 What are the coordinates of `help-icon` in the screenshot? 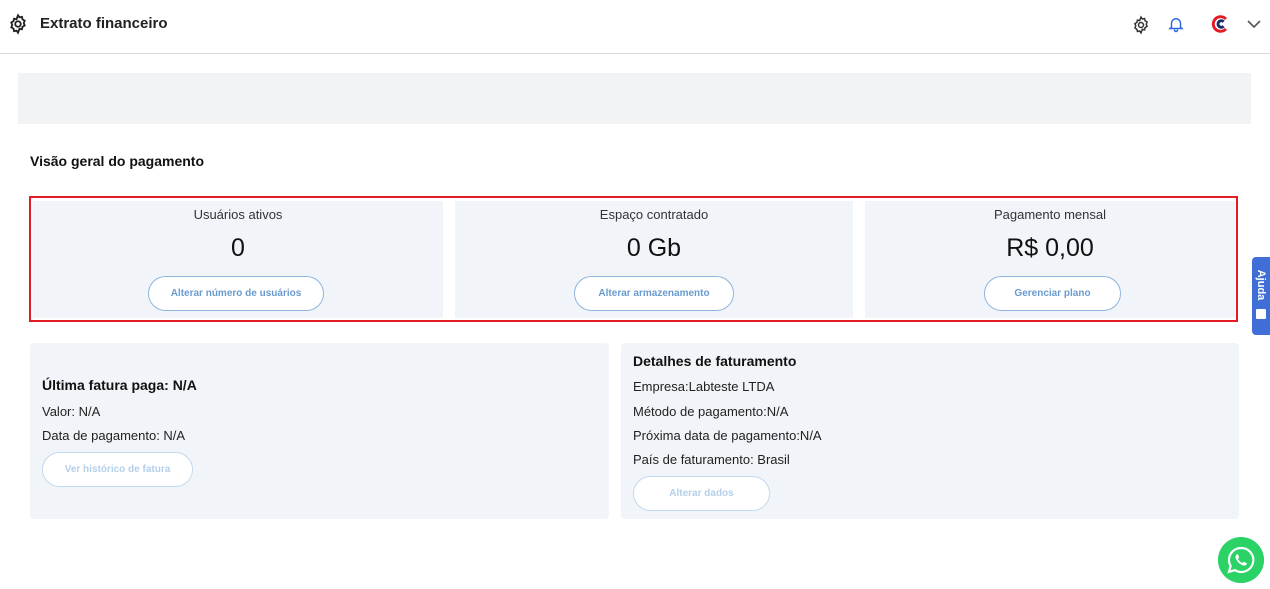 It's located at (1261, 314).